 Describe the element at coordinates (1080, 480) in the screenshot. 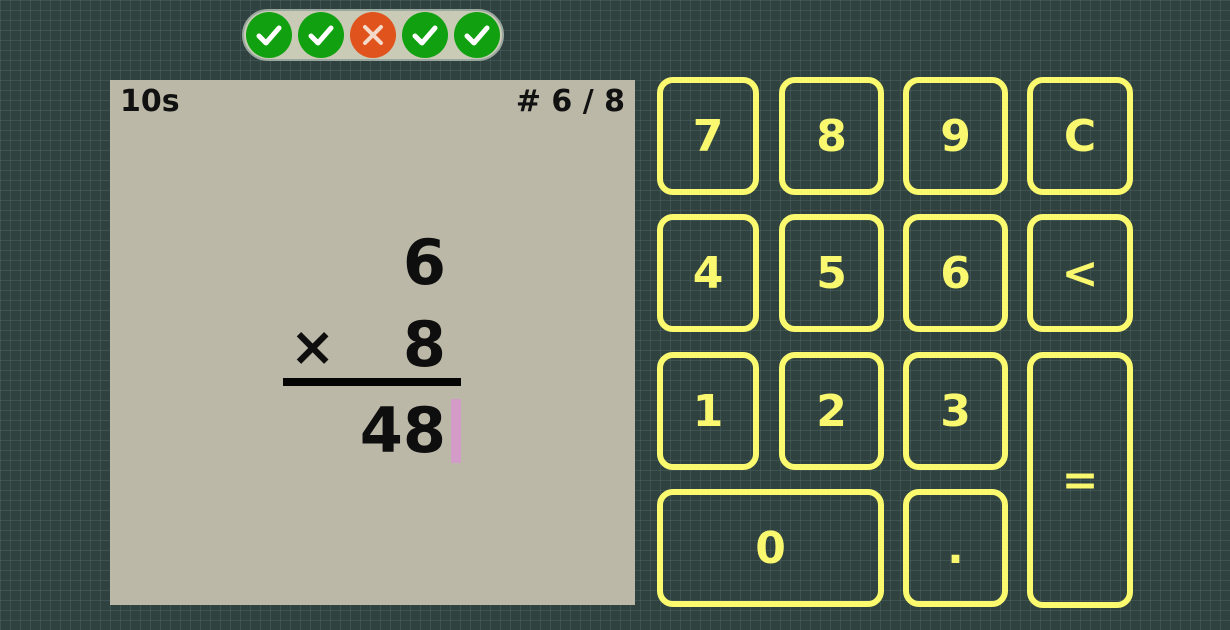

I see `key-equals: =` at that location.